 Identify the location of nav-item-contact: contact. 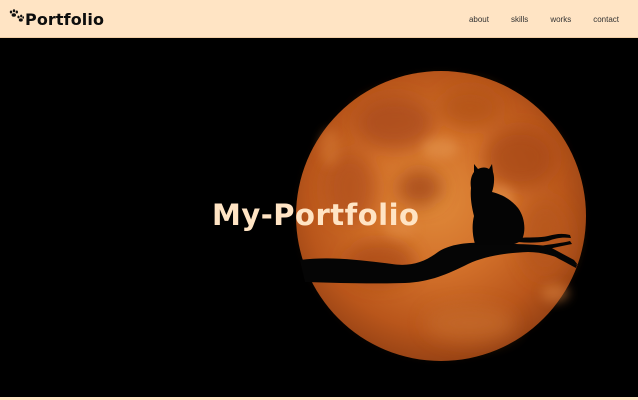
(606, 19).